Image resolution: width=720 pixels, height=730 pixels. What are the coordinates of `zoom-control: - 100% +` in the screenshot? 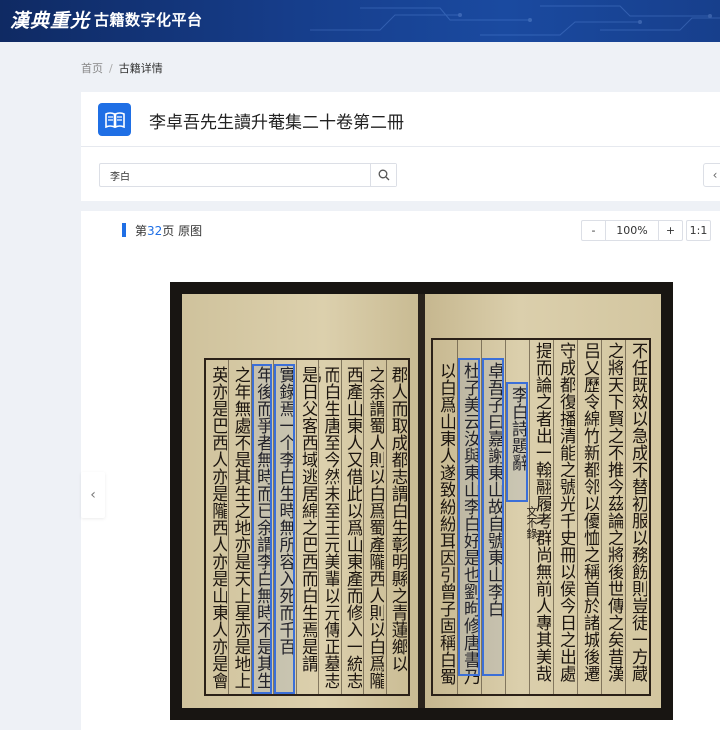 It's located at (632, 230).